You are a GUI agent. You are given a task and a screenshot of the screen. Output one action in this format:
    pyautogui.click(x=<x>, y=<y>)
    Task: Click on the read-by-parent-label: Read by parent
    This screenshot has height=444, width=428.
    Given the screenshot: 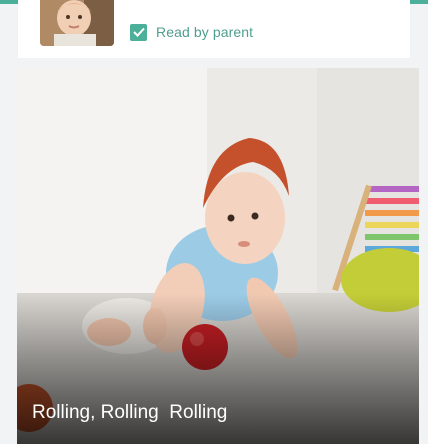 What is the action you would take?
    pyautogui.click(x=205, y=32)
    